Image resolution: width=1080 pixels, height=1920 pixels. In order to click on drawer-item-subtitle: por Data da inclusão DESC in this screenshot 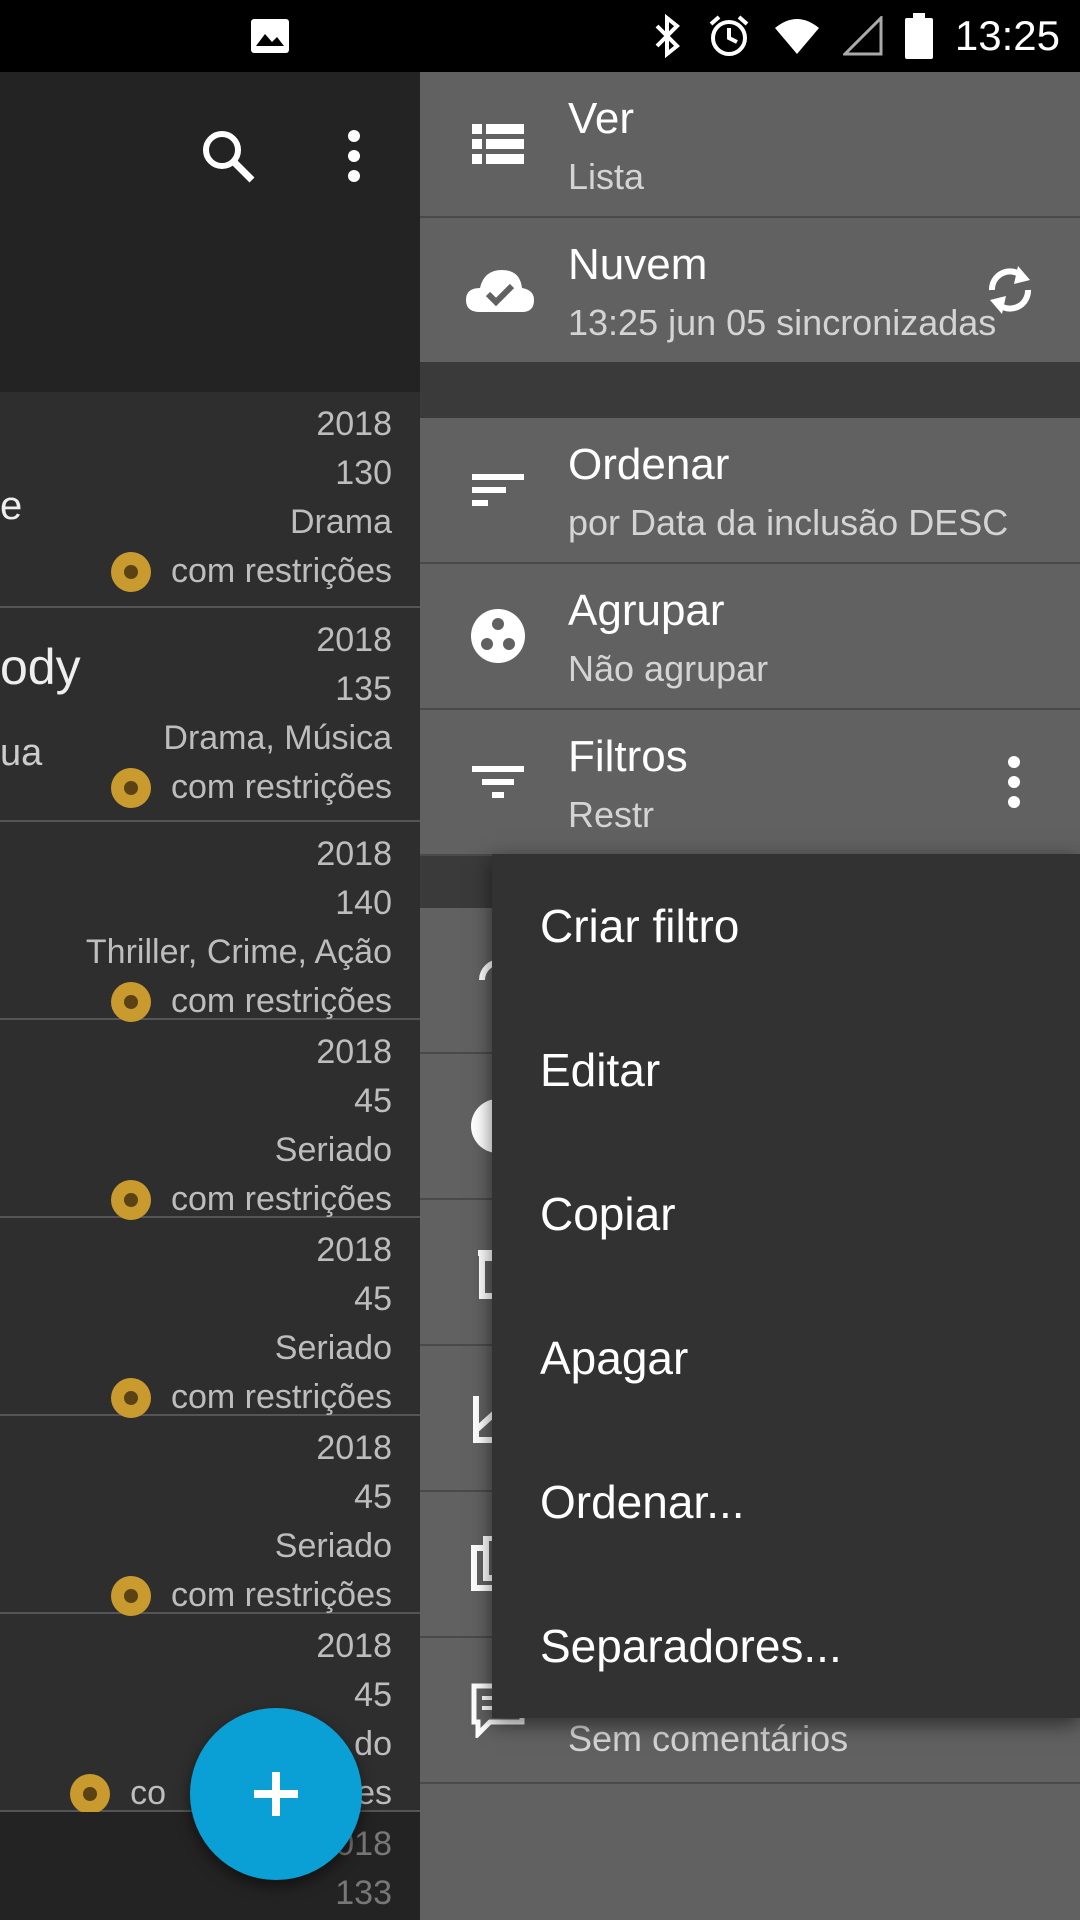, I will do `click(788, 522)`.